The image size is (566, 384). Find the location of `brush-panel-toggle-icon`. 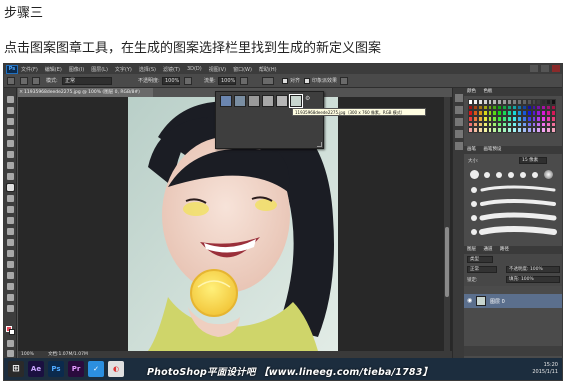

brush-panel-toggle-icon is located at coordinates (36, 81).